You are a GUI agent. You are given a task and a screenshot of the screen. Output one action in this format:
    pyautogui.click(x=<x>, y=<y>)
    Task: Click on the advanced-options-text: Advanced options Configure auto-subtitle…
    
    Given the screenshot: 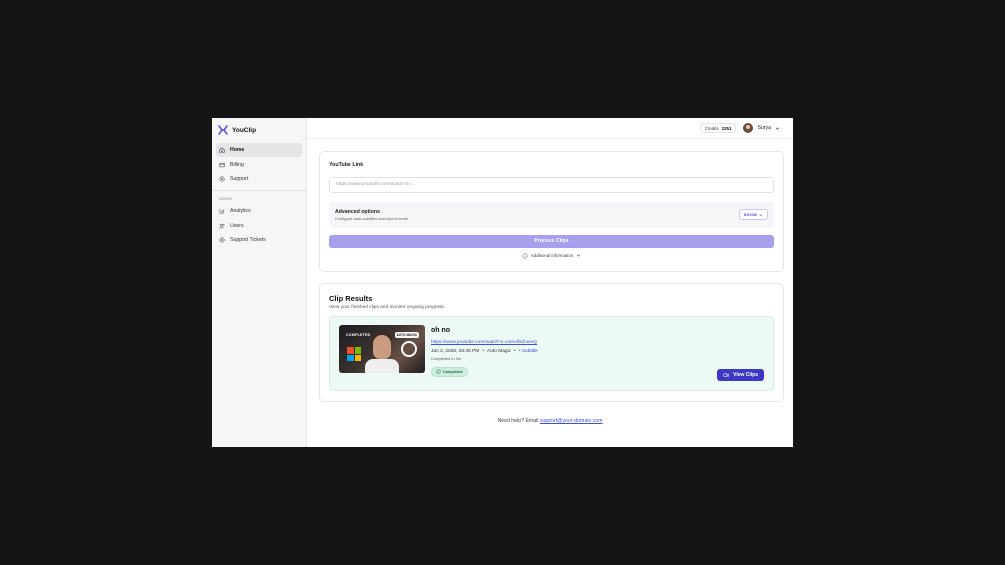 What is the action you would take?
    pyautogui.click(x=372, y=215)
    